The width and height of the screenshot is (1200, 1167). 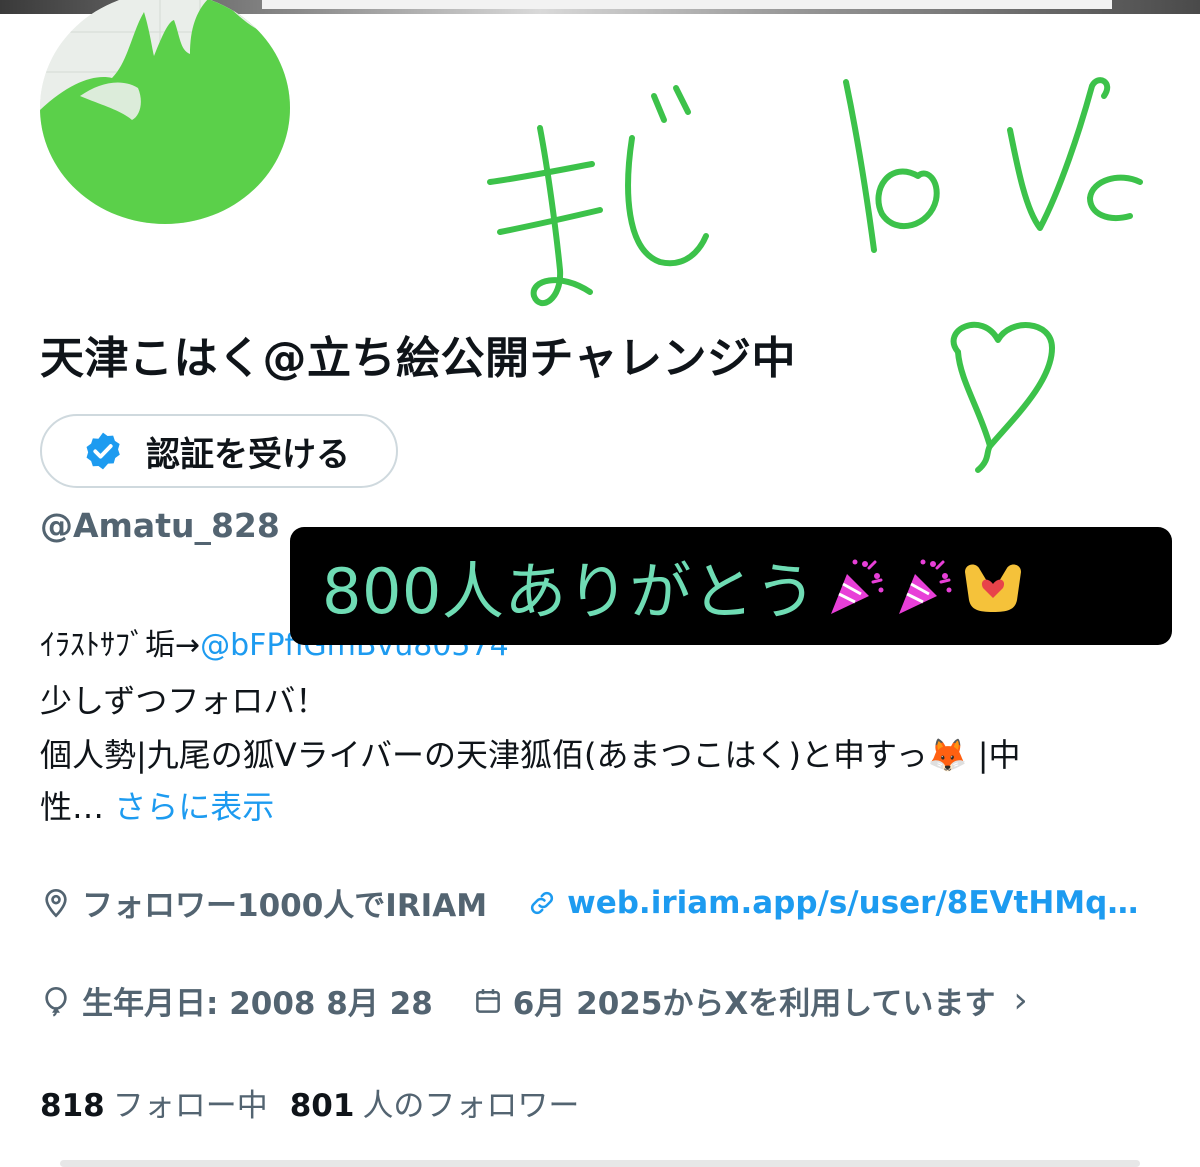 I want to click on display-name: 天津こはく@立ち絵公開チャレンジ中, so click(x=418, y=358).